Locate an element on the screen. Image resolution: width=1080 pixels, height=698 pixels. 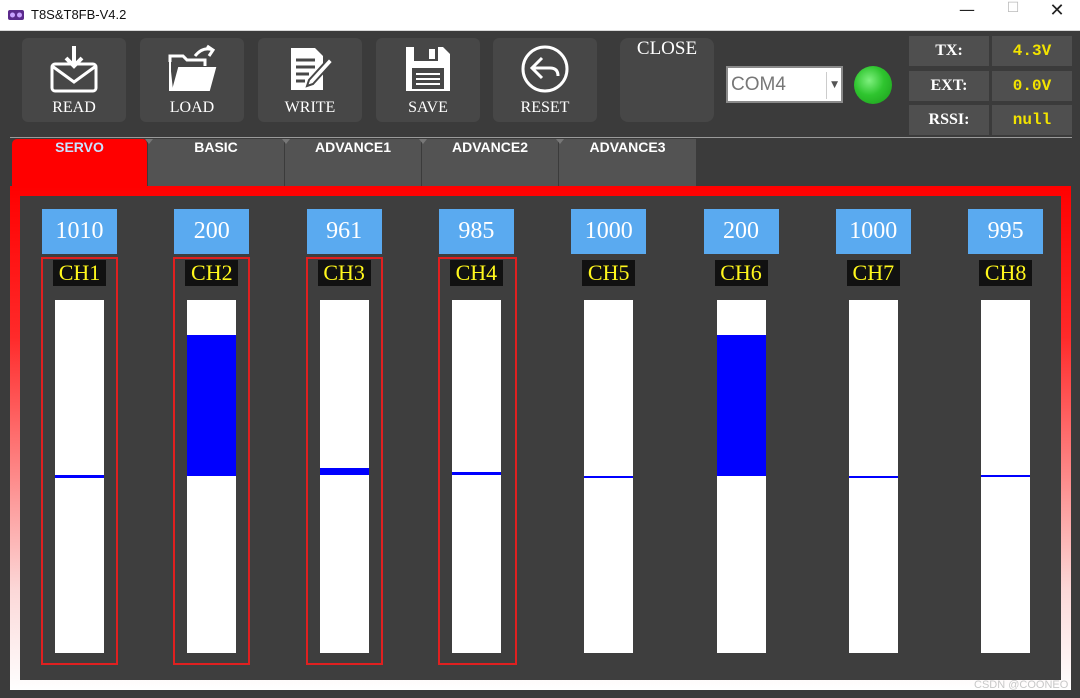
channel-5: 1000 CH5 is located at coordinates (615, 438).